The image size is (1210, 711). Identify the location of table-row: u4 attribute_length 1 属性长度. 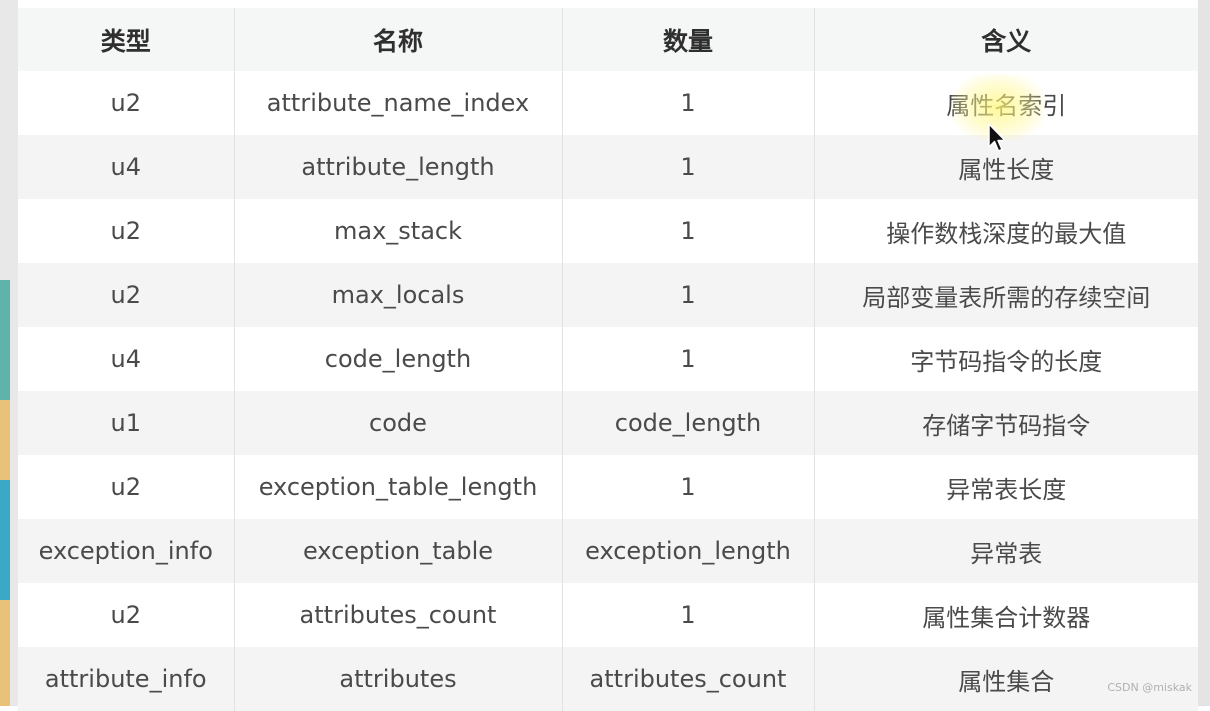
(608, 167).